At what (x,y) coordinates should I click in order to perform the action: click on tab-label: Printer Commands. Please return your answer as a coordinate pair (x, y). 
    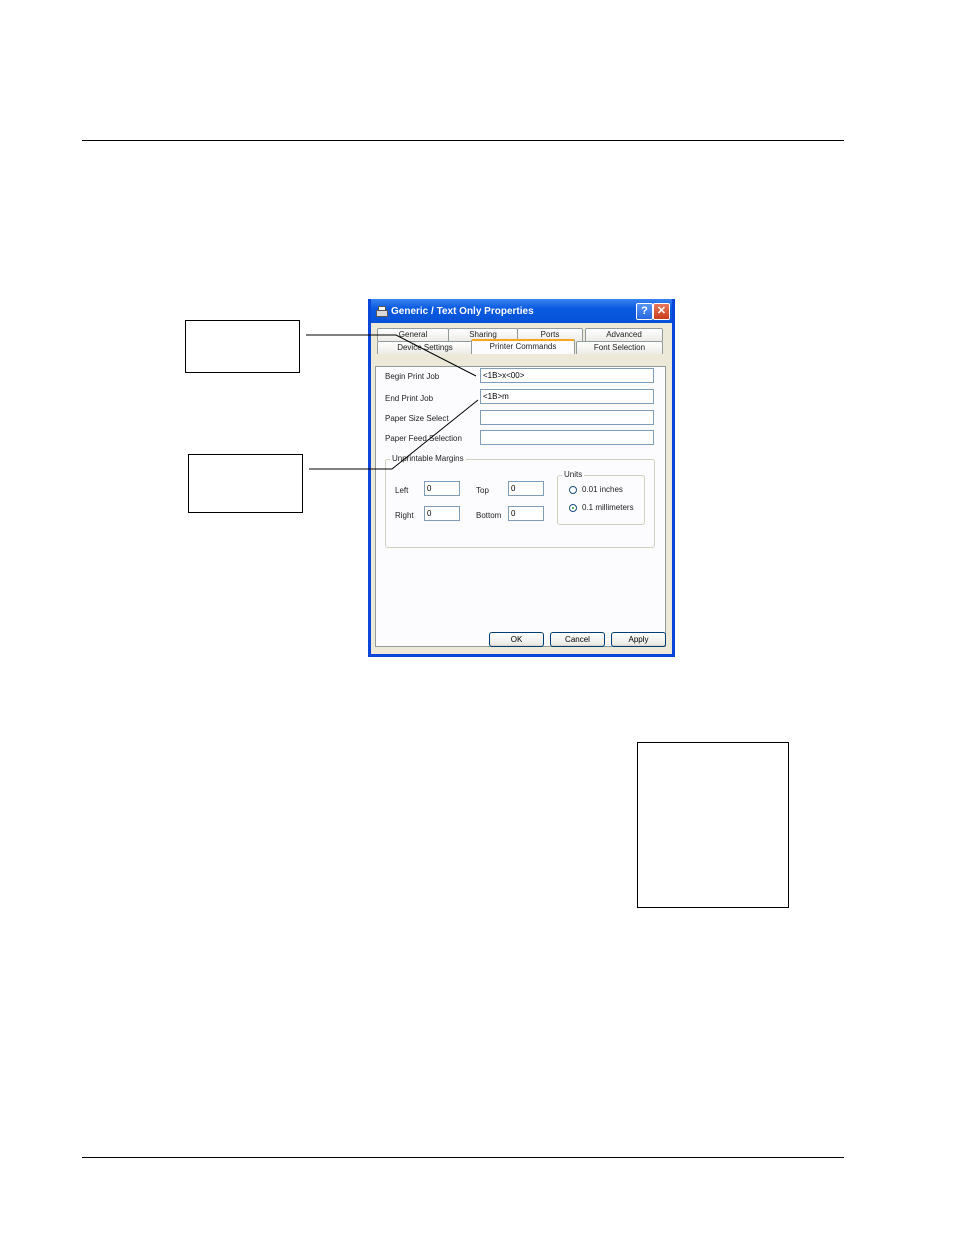
    Looking at the image, I should click on (523, 346).